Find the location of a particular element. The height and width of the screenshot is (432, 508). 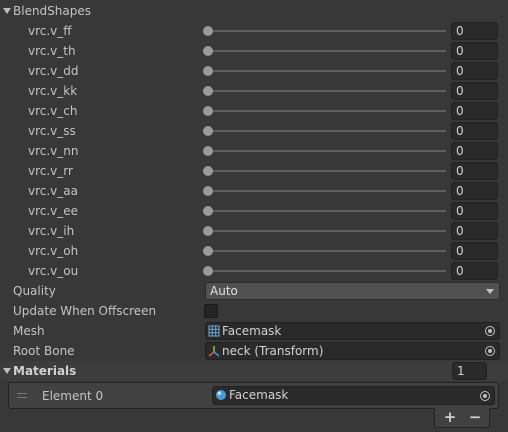

blendshape-label: vrc.v_ee is located at coordinates (53, 211).